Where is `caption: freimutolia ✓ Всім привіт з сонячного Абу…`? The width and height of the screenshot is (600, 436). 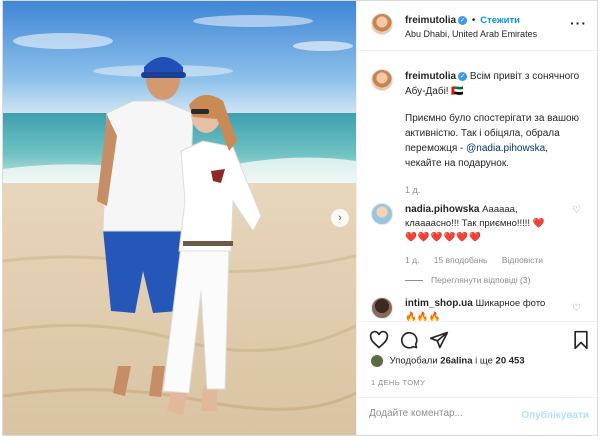 caption: freimutolia ✓ Всім привіт з сонячного Абу… is located at coordinates (495, 133).